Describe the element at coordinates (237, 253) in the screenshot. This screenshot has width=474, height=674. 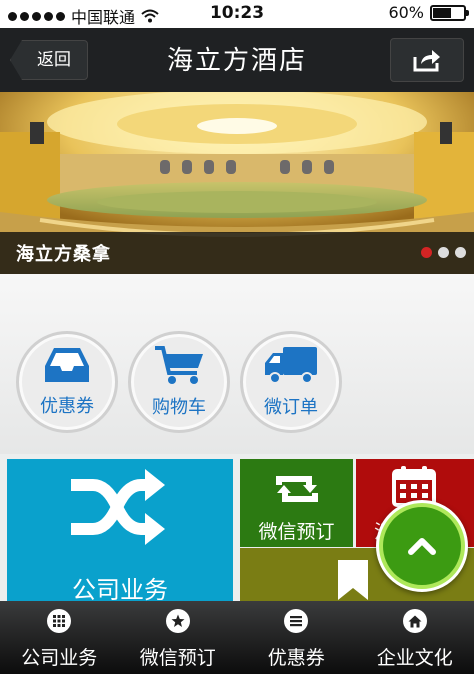
I see `caption-bar: 海立方桑拿` at that location.